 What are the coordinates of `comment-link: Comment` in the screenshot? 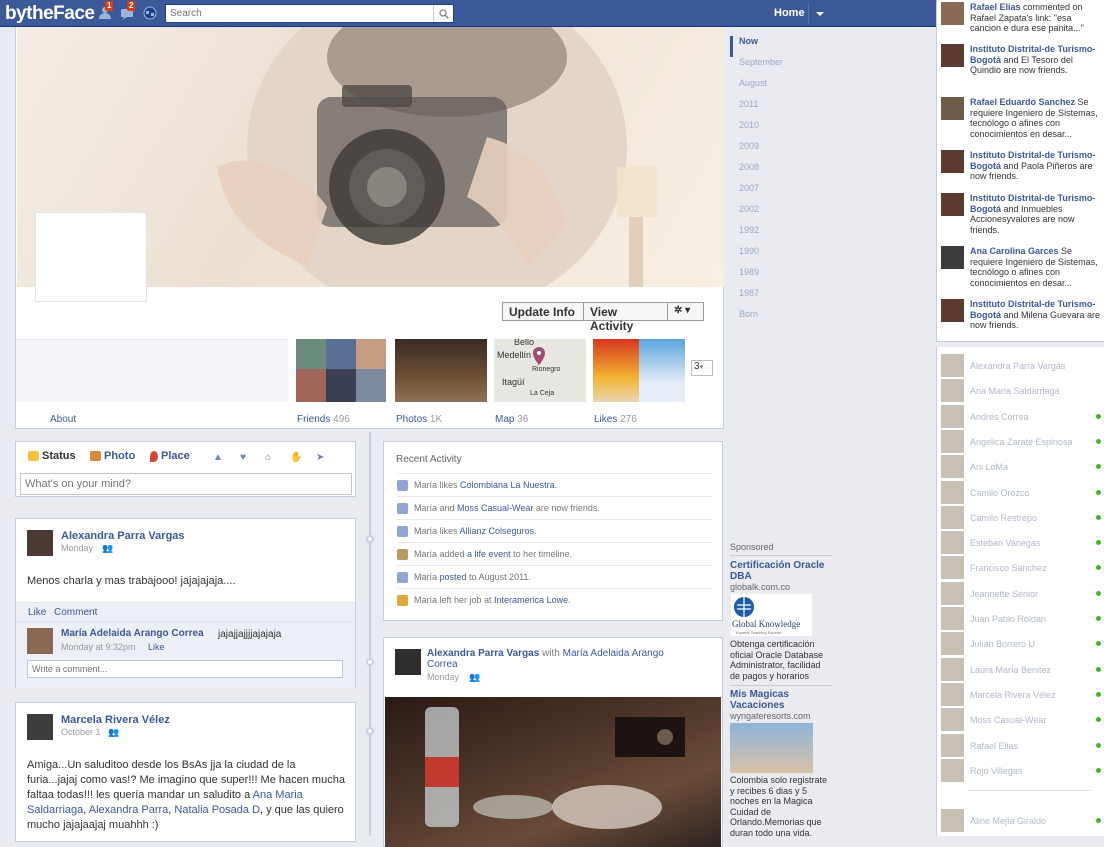 It's located at (75, 612).